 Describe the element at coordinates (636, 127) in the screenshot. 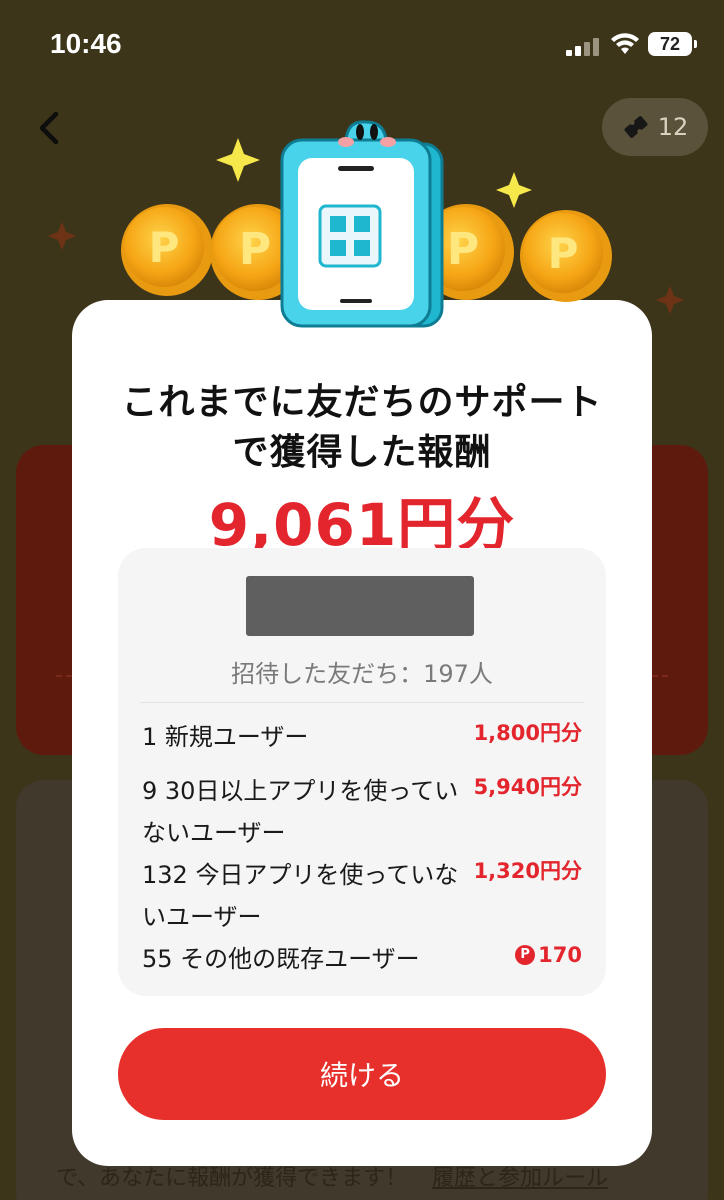

I see `ticket-icon` at that location.